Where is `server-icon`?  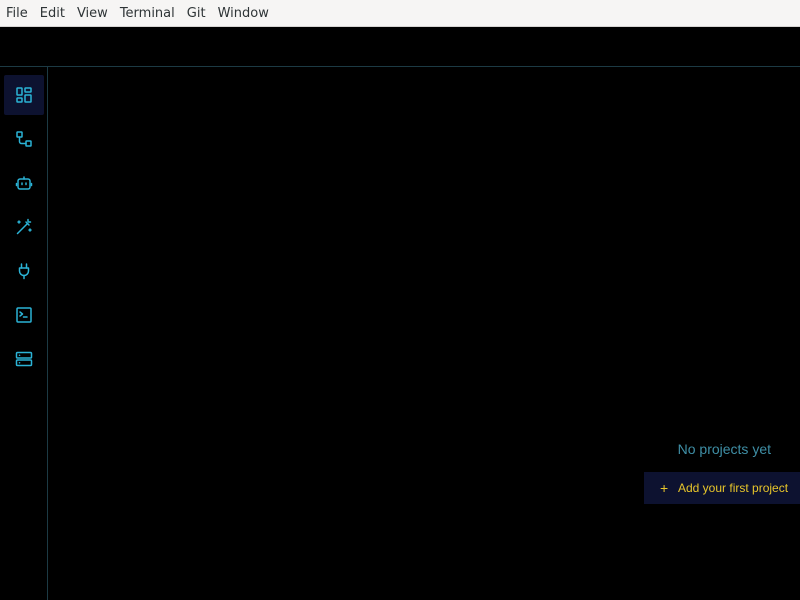
server-icon is located at coordinates (24, 359).